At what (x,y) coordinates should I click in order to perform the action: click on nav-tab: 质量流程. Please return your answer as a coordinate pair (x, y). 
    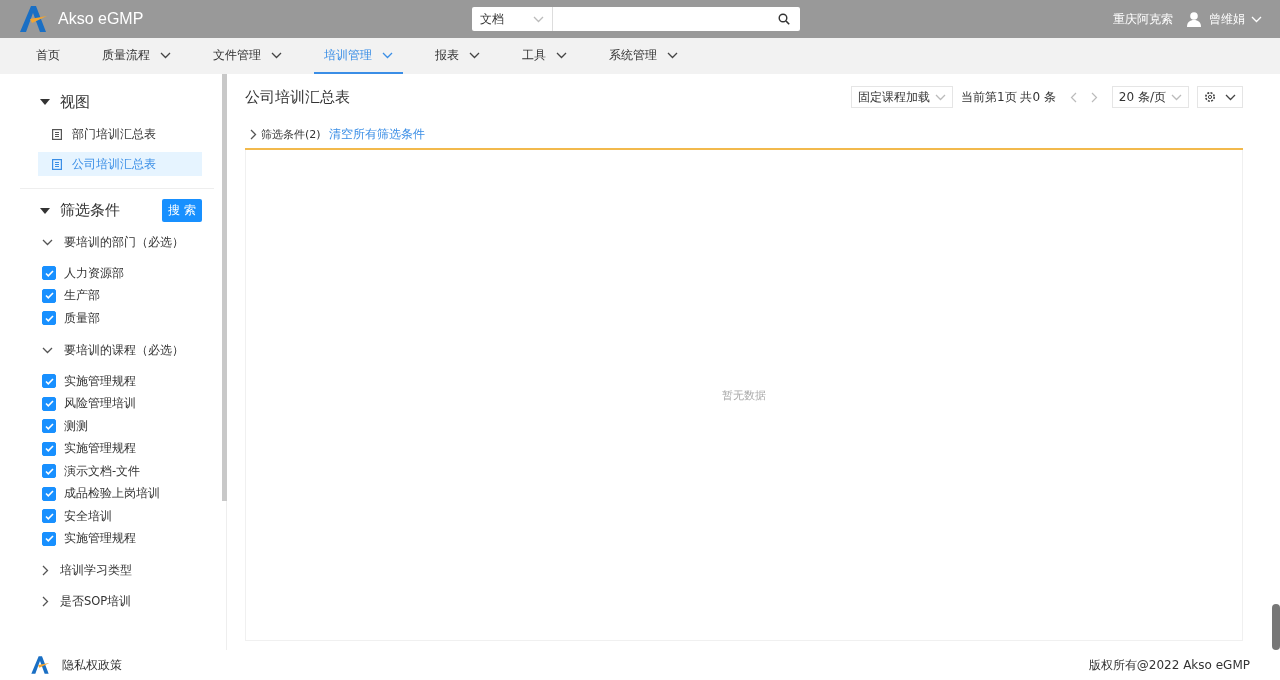
    Looking at the image, I should click on (136, 56).